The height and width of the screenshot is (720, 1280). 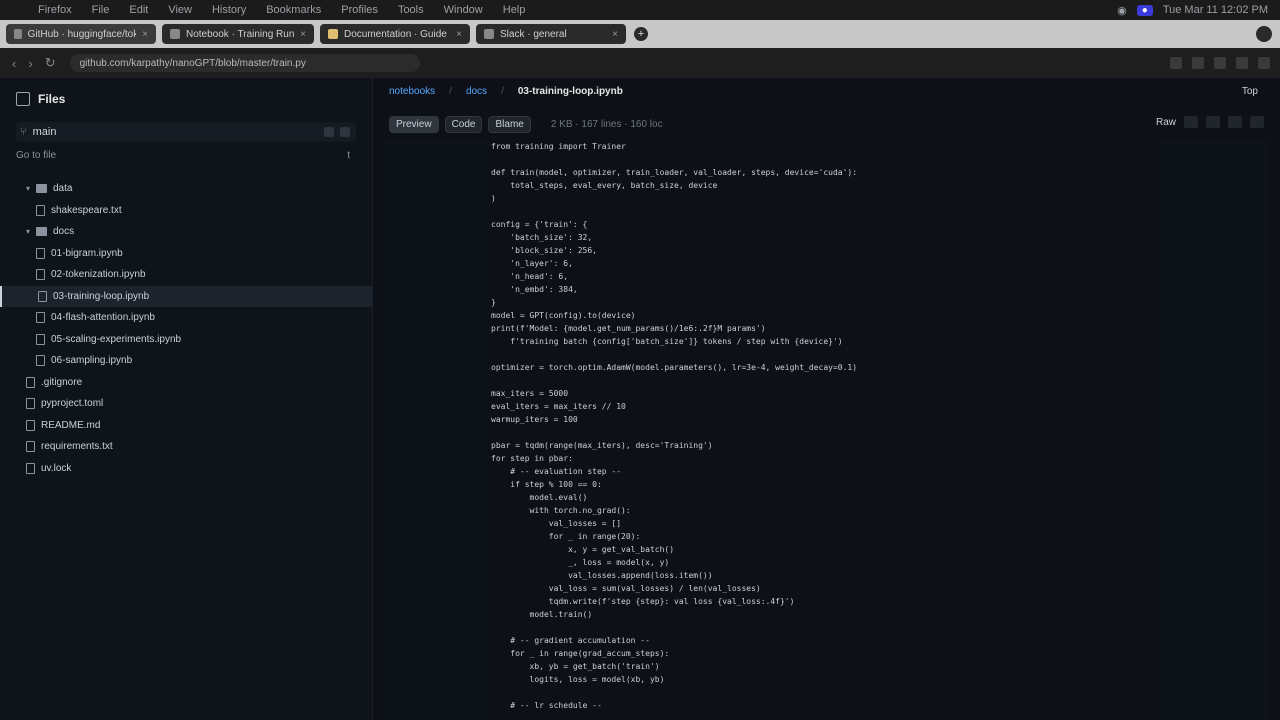 I want to click on tree-file: 04-flash-attention.ipynb, so click(x=186, y=318).